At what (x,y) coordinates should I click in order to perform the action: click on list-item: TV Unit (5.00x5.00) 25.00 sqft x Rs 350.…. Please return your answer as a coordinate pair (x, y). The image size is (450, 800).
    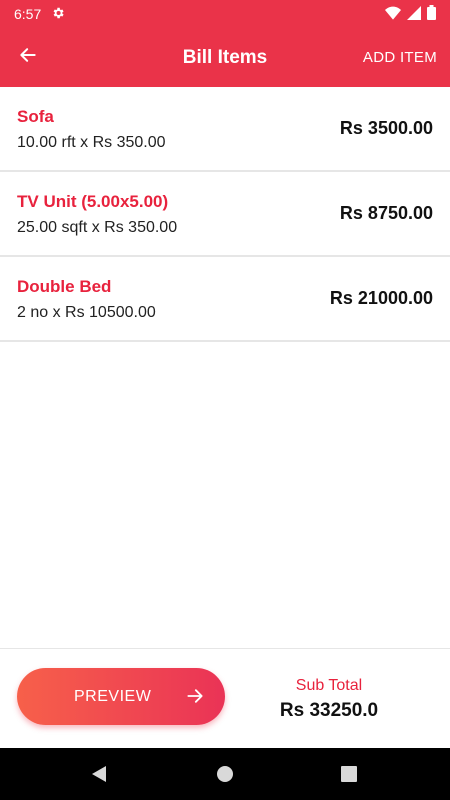
    Looking at the image, I should click on (225, 214).